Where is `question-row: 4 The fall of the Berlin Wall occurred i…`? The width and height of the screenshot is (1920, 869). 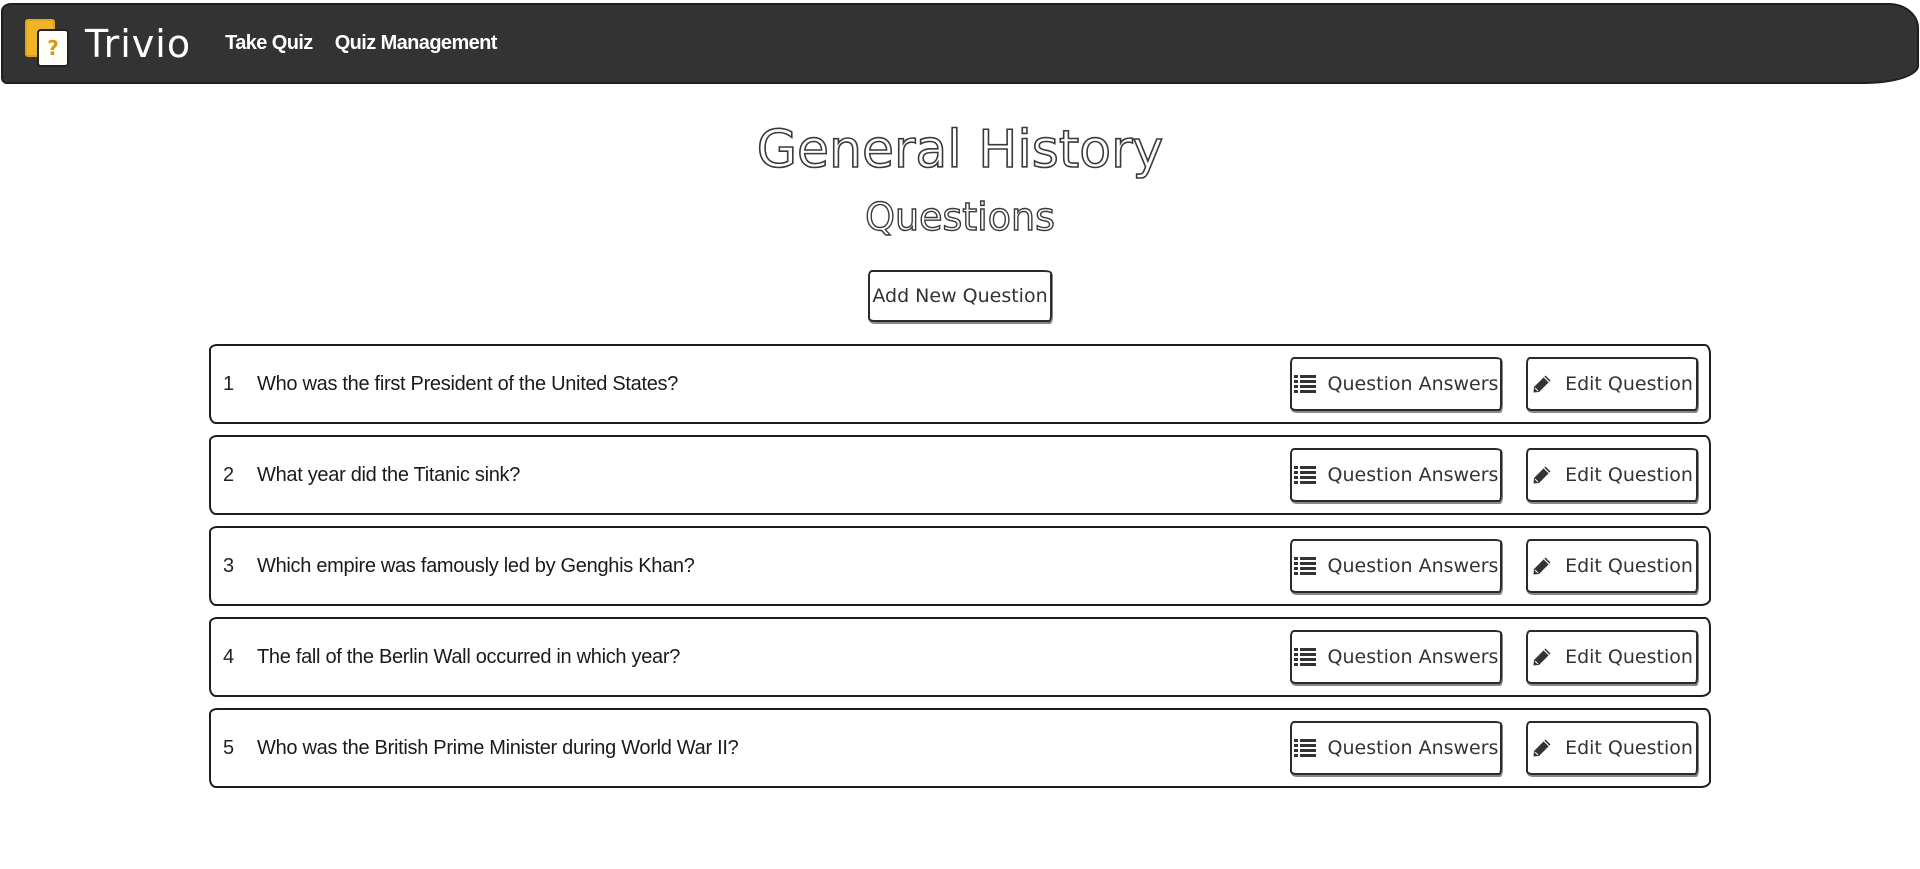 question-row: 4 The fall of the Berlin Wall occurred i… is located at coordinates (960, 657).